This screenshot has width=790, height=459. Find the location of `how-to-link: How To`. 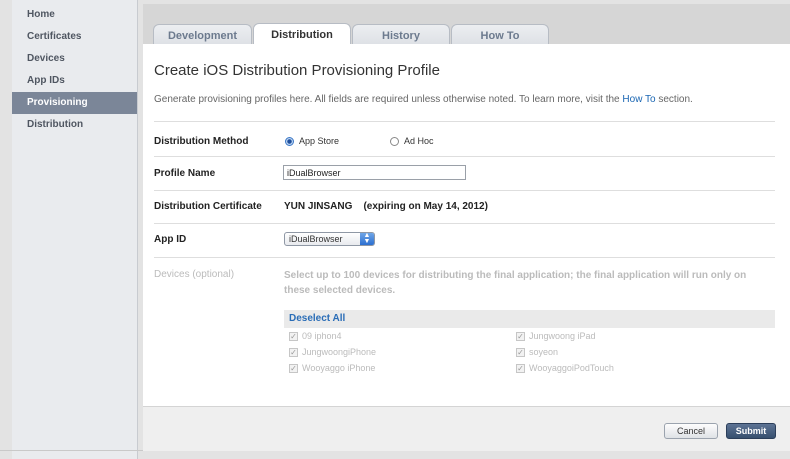

how-to-link: How To is located at coordinates (638, 99).